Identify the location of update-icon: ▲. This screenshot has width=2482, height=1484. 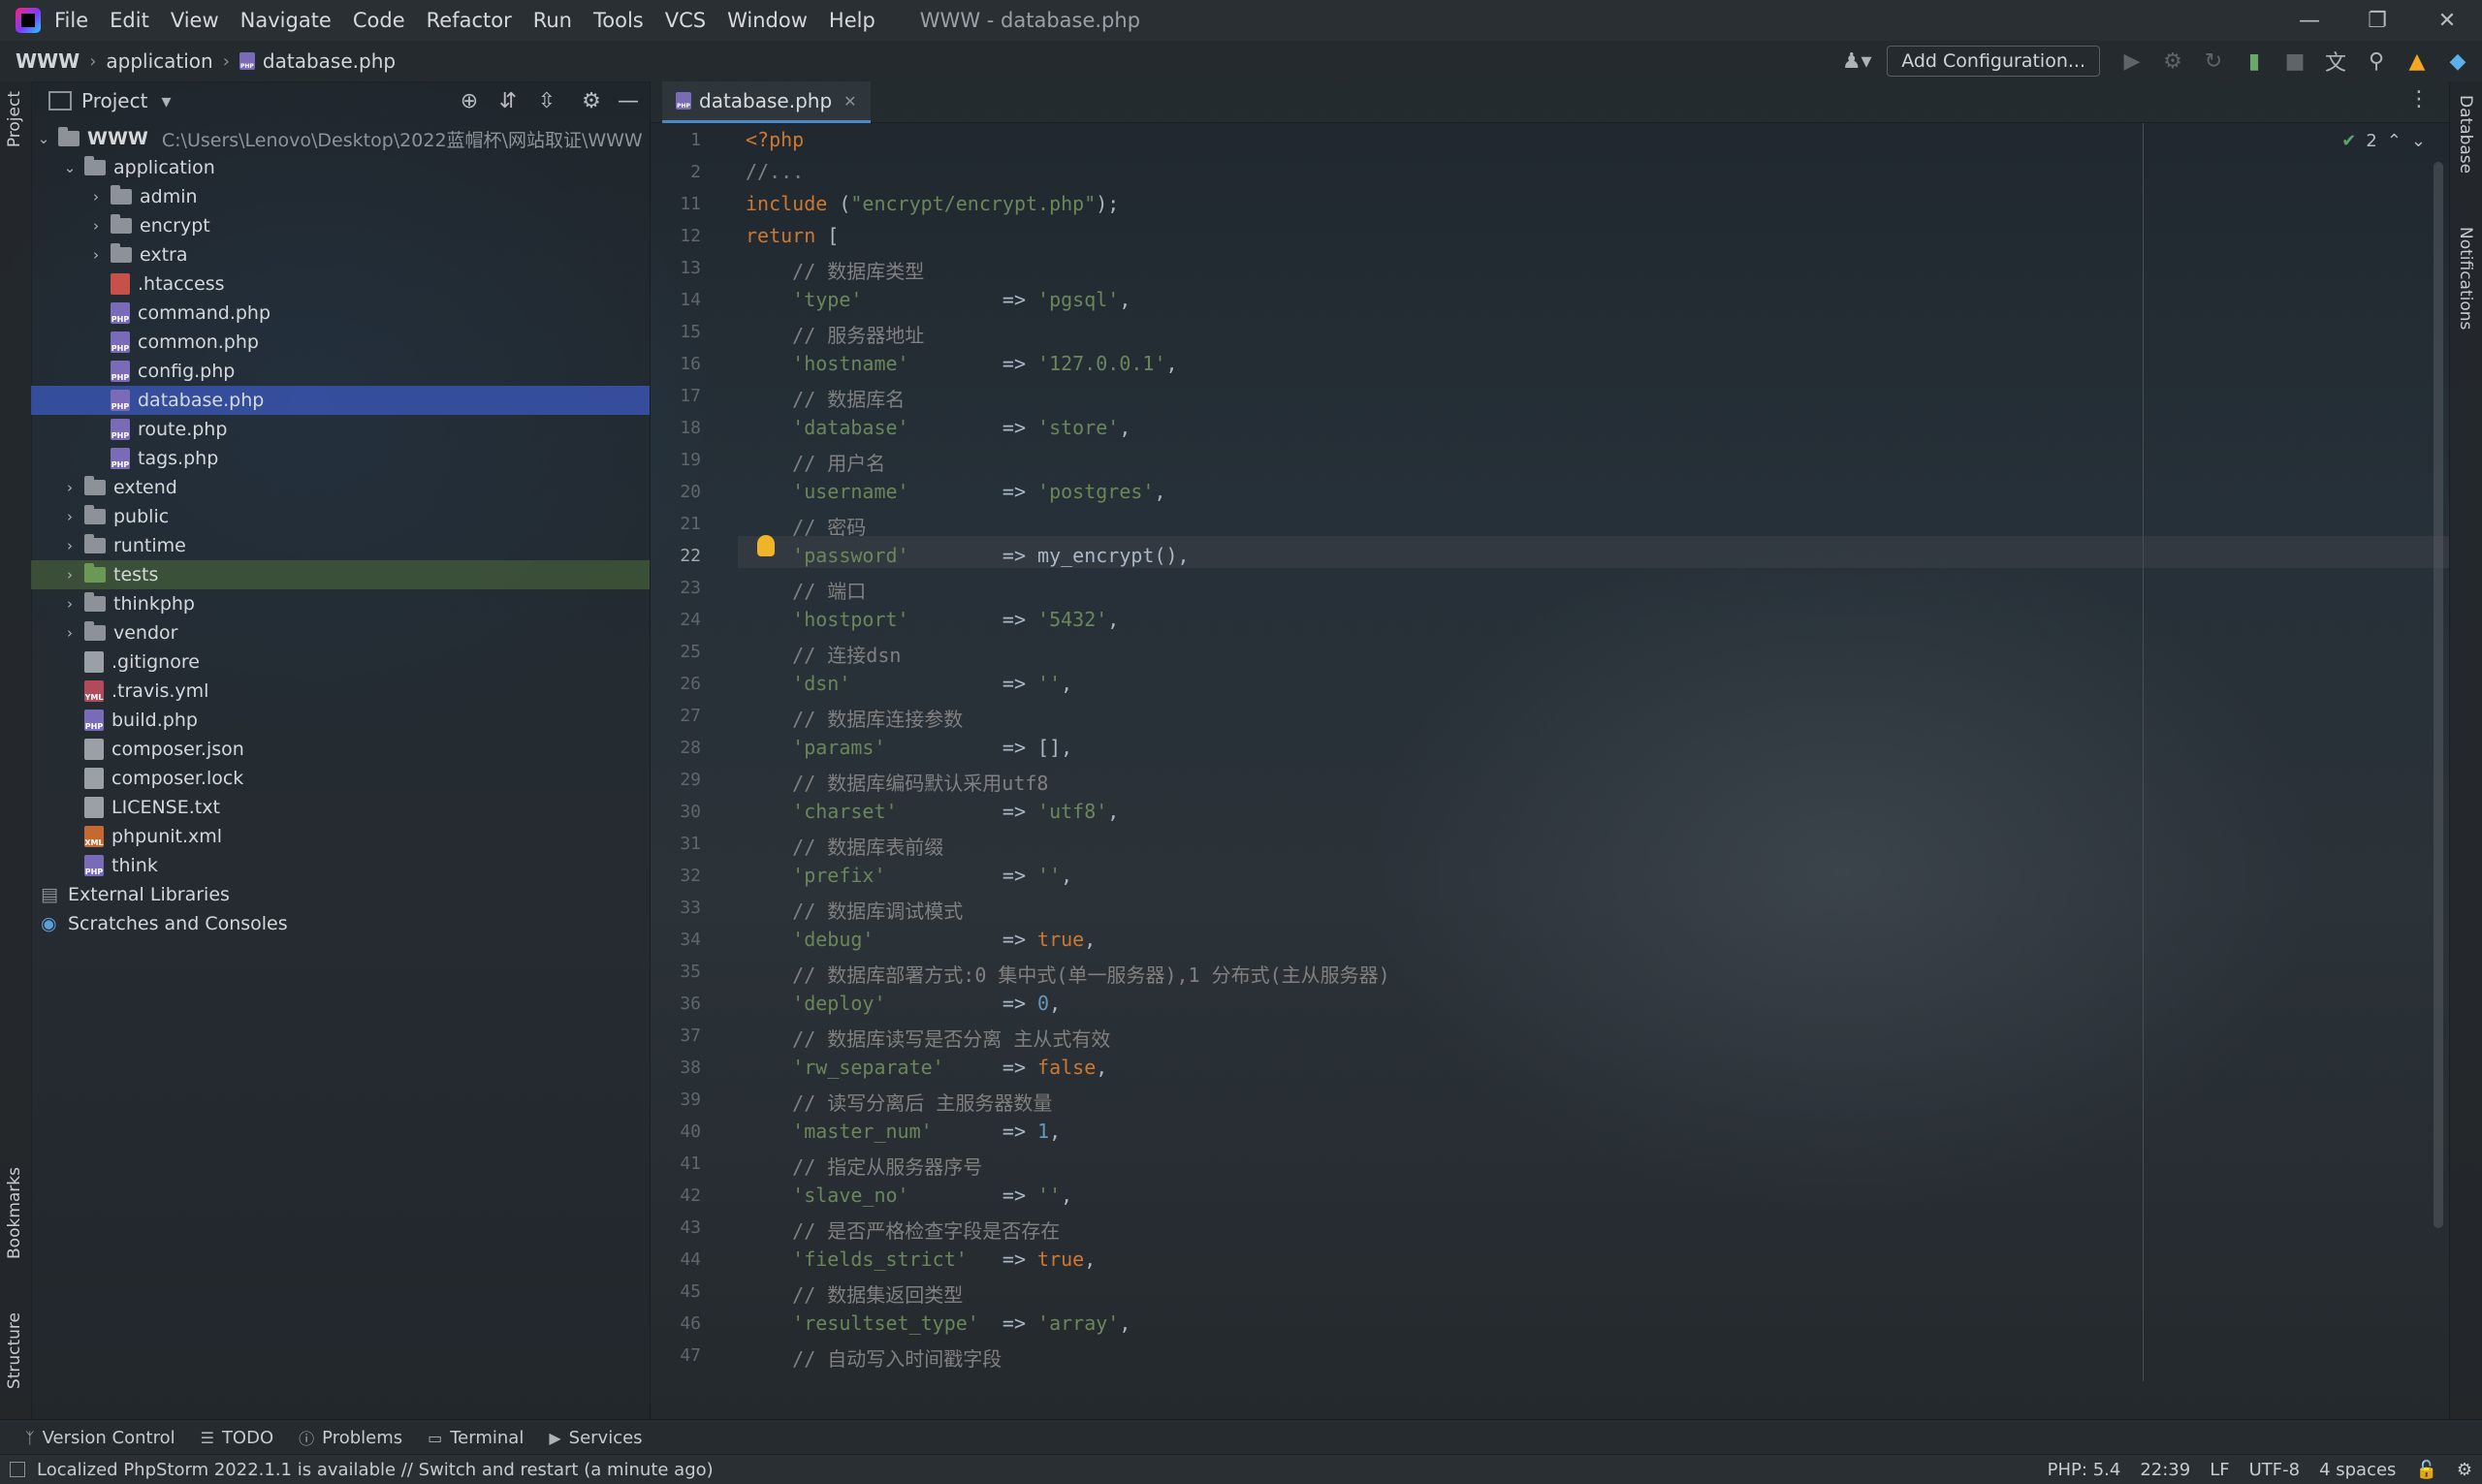
(2417, 61).